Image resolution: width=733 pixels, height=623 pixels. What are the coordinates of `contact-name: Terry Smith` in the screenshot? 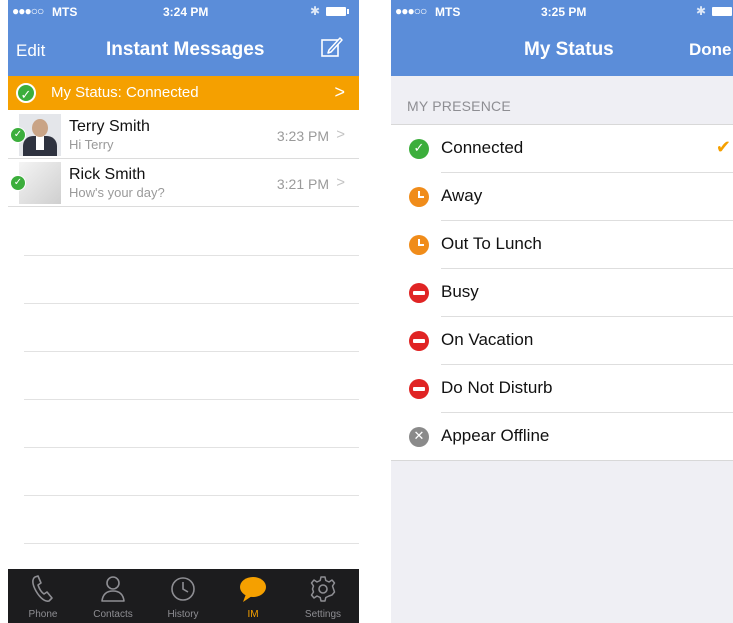 It's located at (109, 126).